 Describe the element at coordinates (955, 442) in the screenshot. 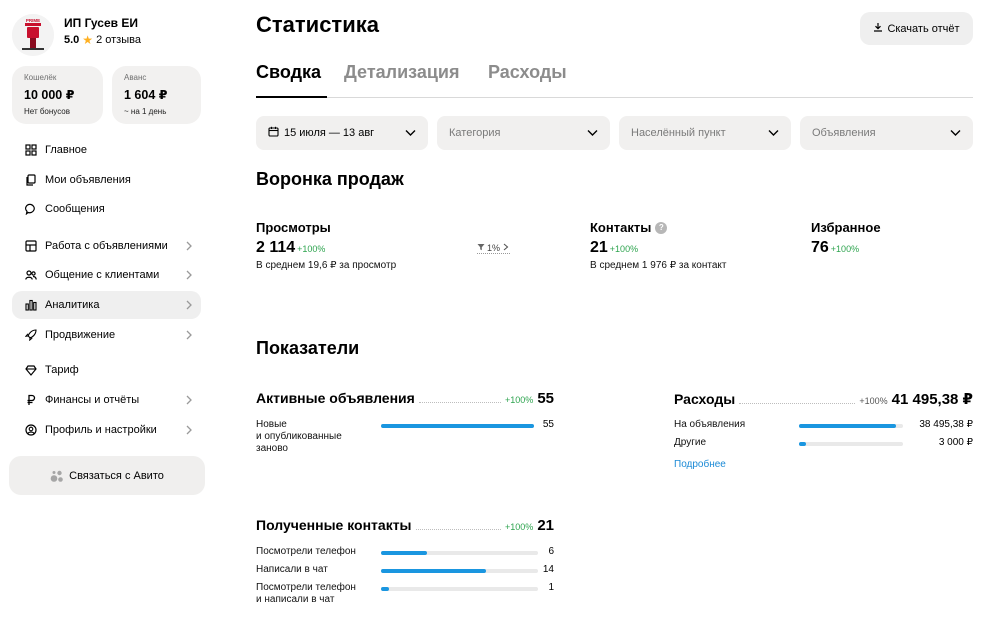

I see `row-value: 3 000 ₽` at that location.